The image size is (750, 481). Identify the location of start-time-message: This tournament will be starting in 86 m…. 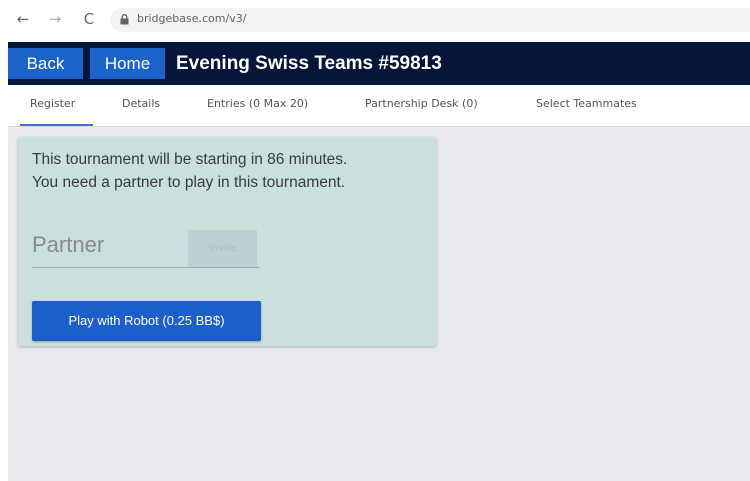
(190, 159).